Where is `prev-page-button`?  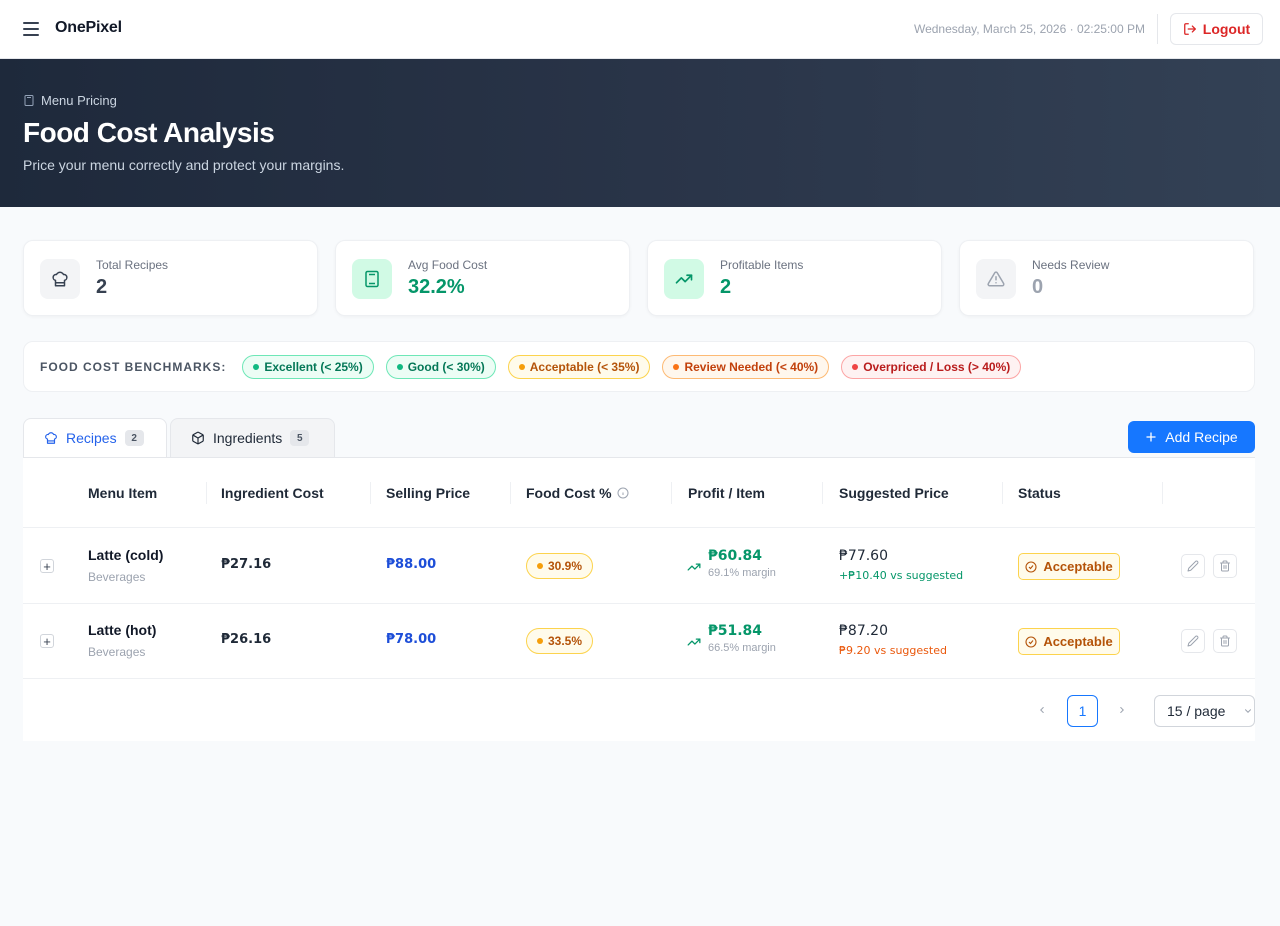 prev-page-button is located at coordinates (1042, 710).